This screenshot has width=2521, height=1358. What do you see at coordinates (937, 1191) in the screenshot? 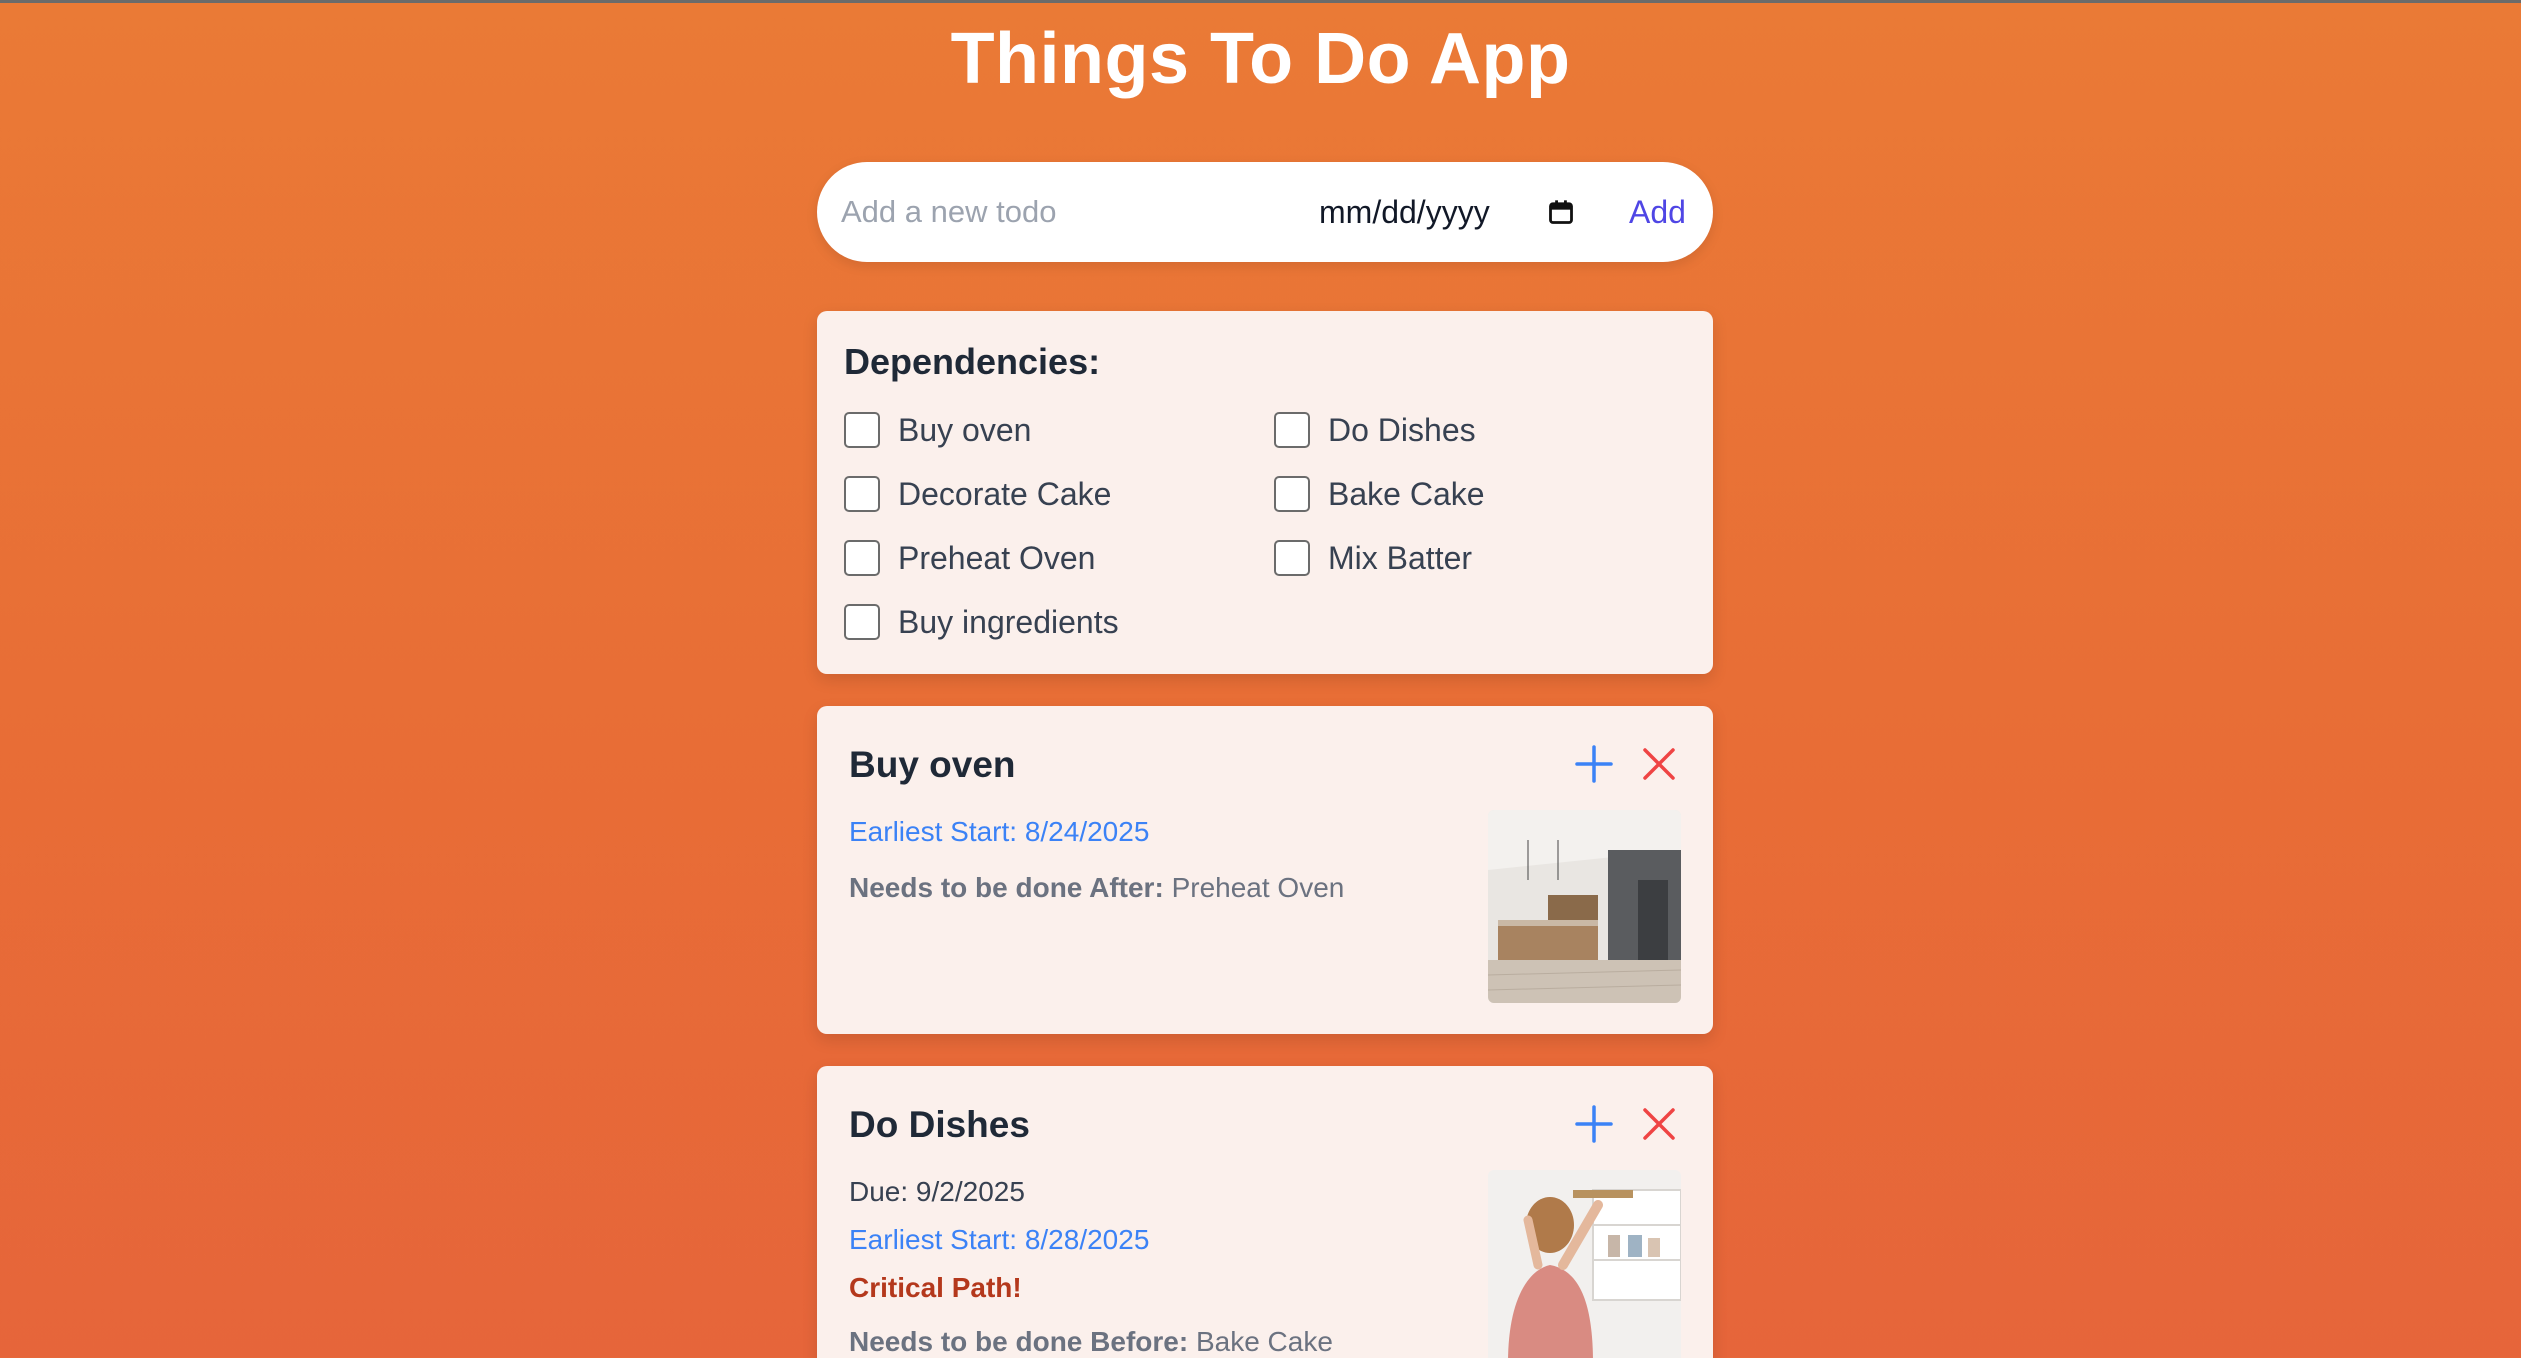
I see `due-date: Due: 9/2/2025` at bounding box center [937, 1191].